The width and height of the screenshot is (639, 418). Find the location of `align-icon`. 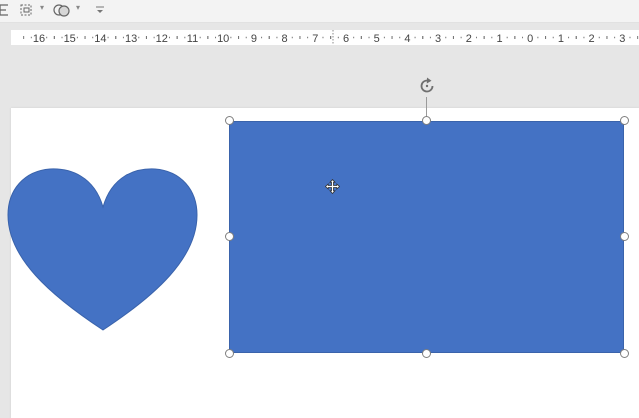

align-icon is located at coordinates (5, 10).